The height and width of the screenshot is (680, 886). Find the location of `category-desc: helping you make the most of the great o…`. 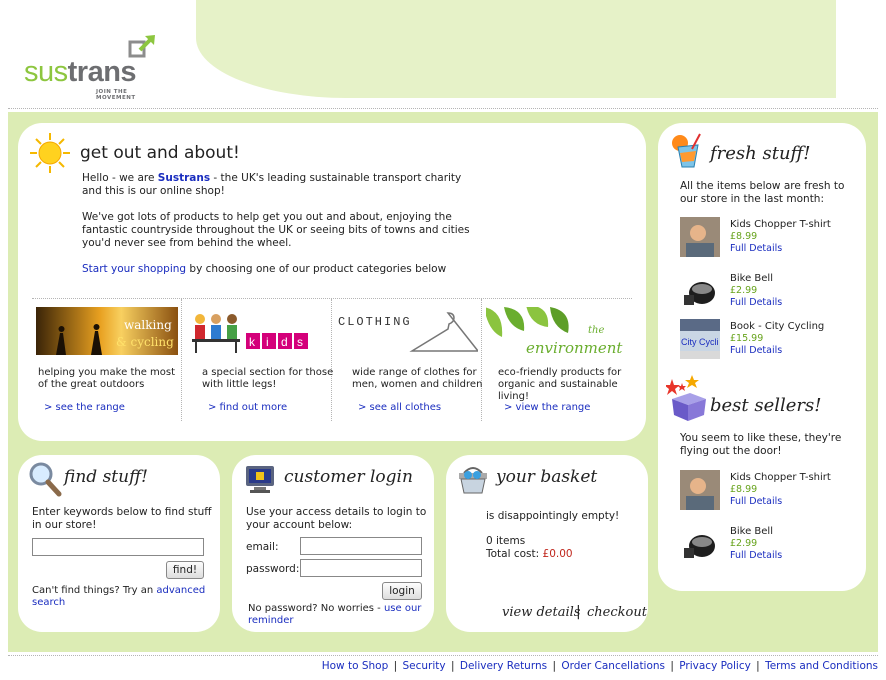

category-desc: helping you make the most of the great o… is located at coordinates (107, 378).